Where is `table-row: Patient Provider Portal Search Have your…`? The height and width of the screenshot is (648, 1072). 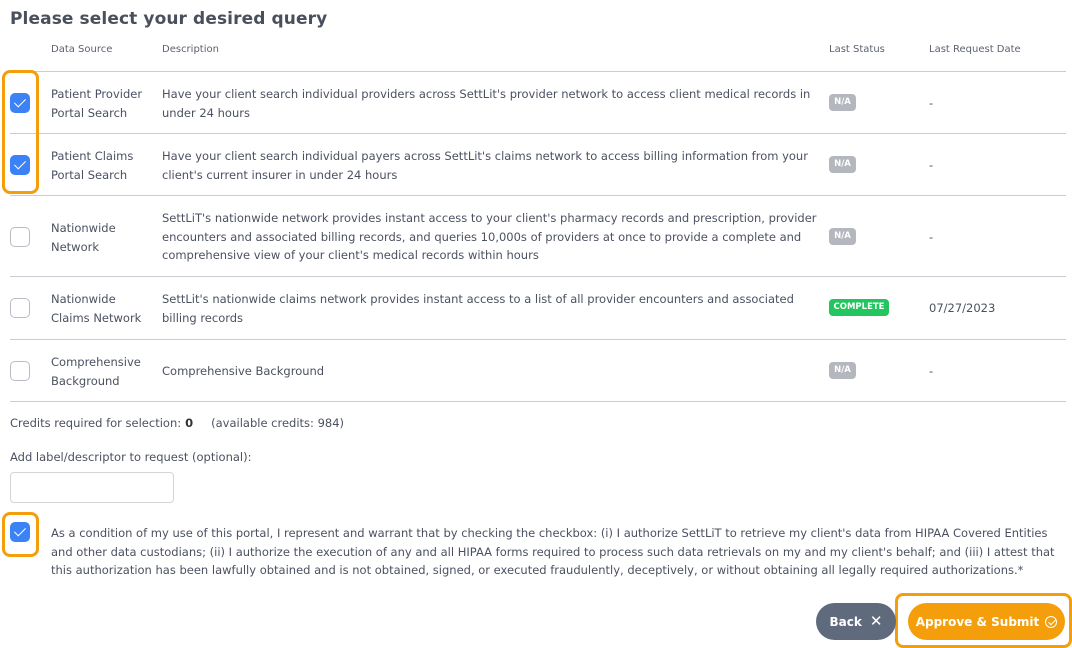
table-row: Patient Provider Portal Search Have your… is located at coordinates (538, 102).